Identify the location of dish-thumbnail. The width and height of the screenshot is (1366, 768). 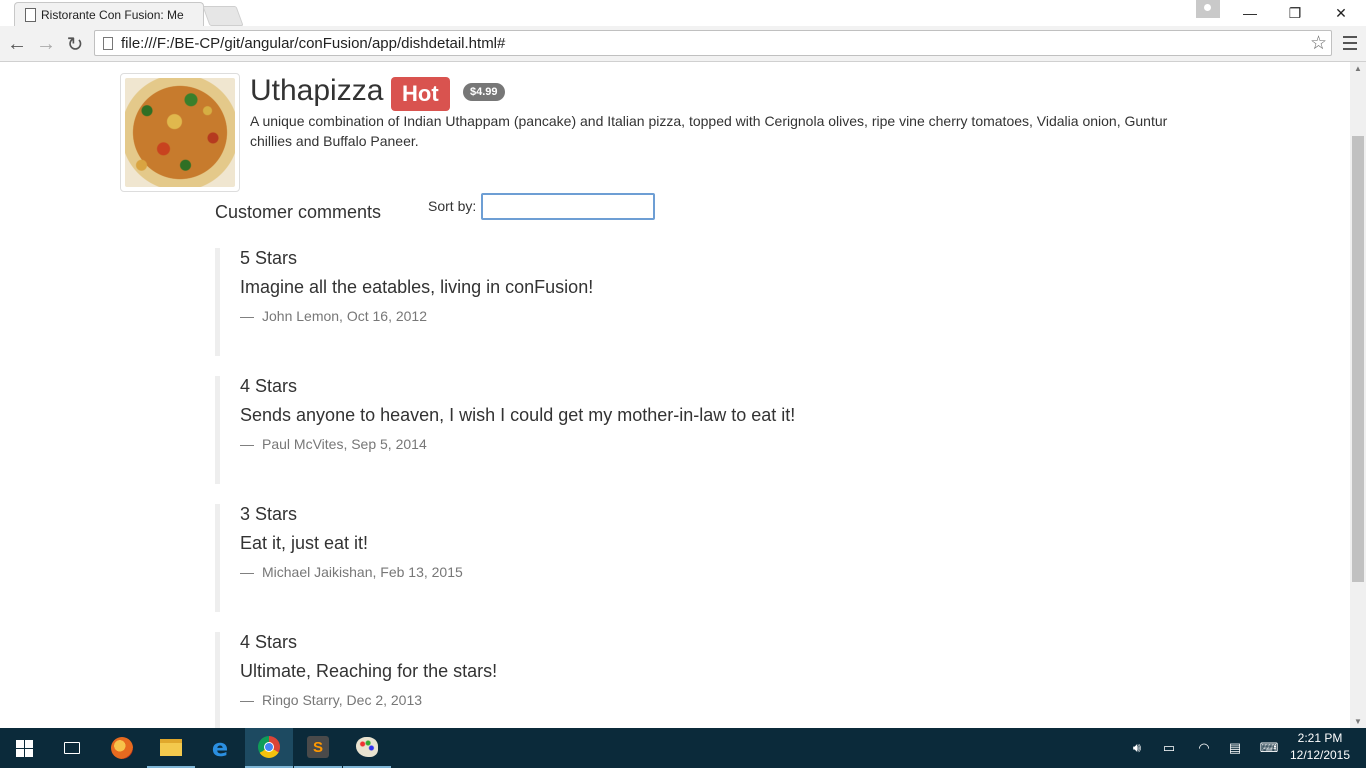
(180, 132).